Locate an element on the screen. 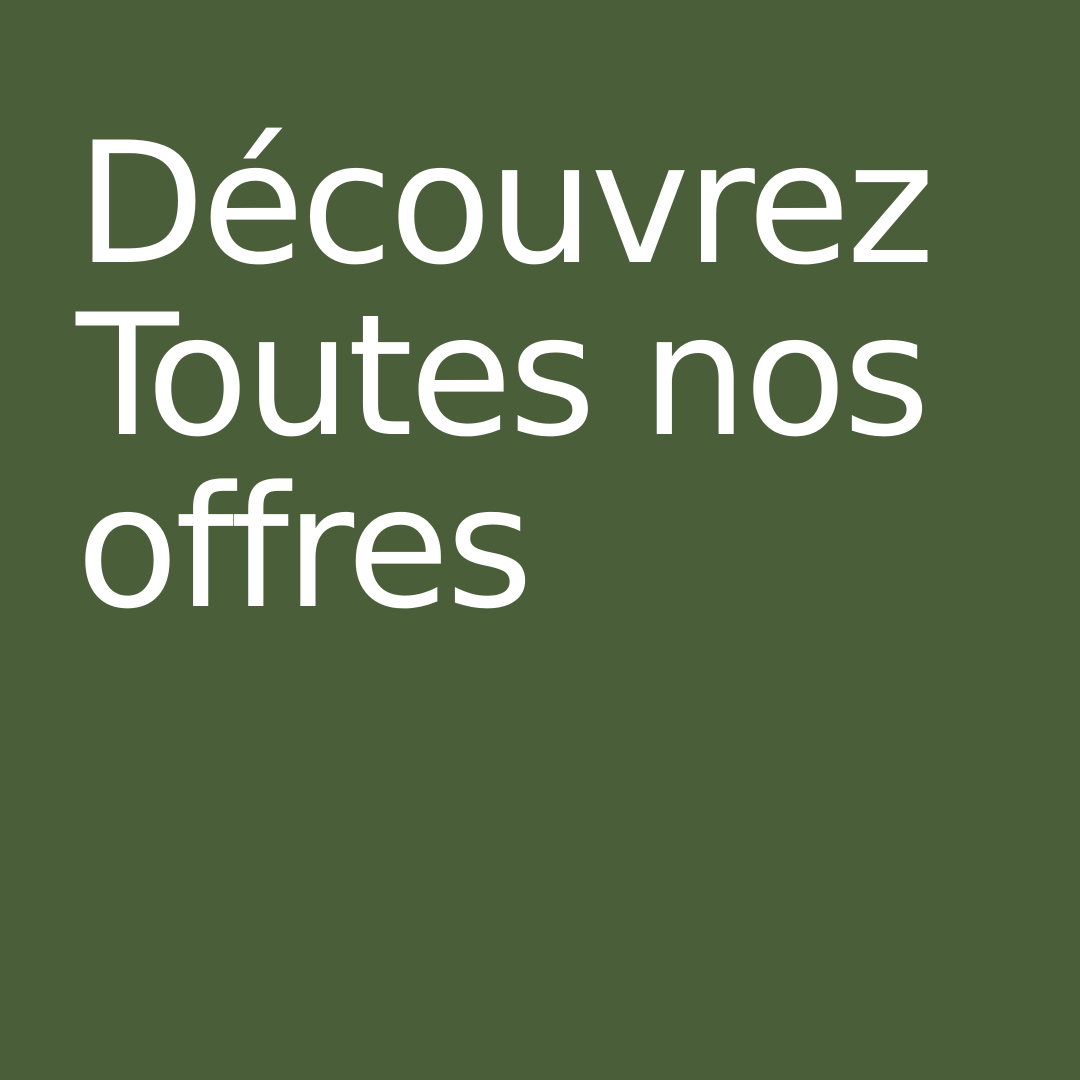  headline-line-1: Découvrez is located at coordinates (505, 204).